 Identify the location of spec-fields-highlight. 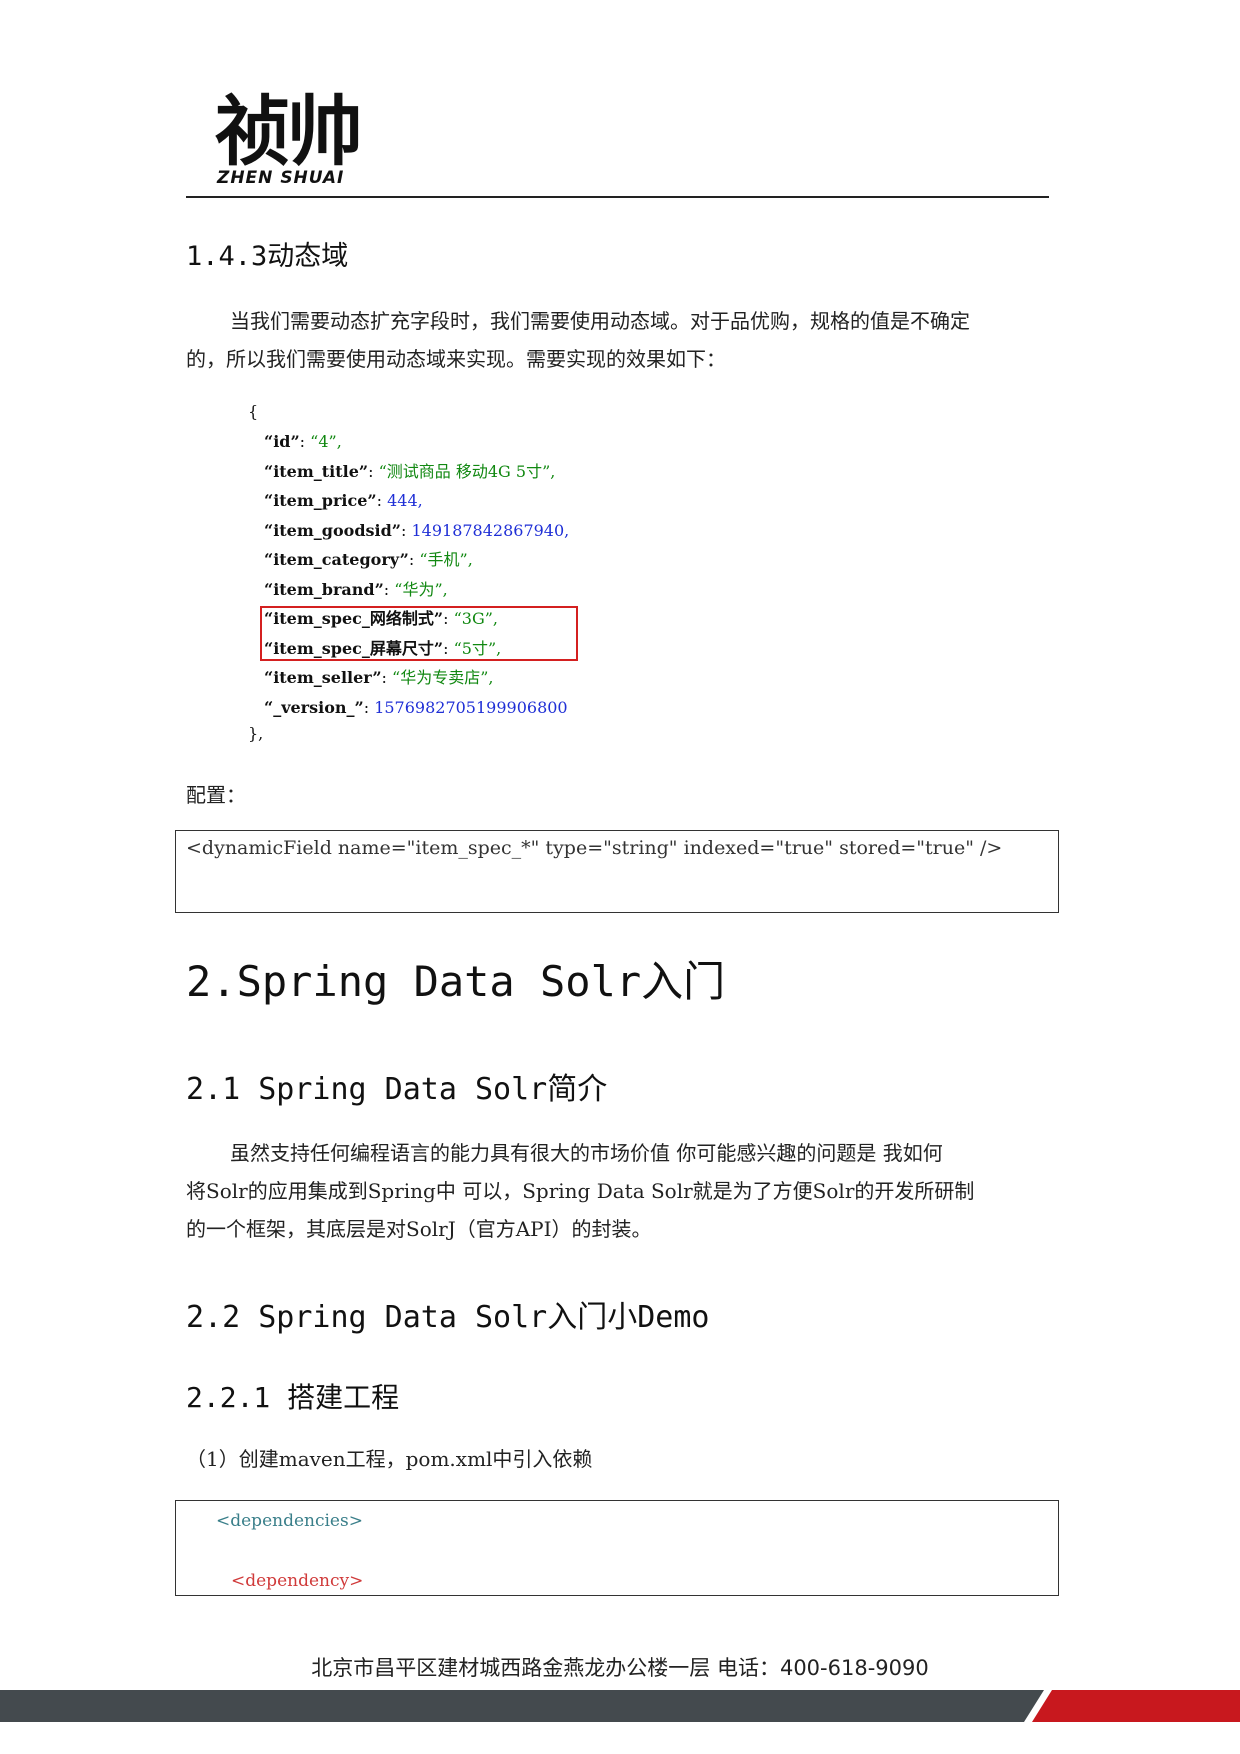
(419, 633).